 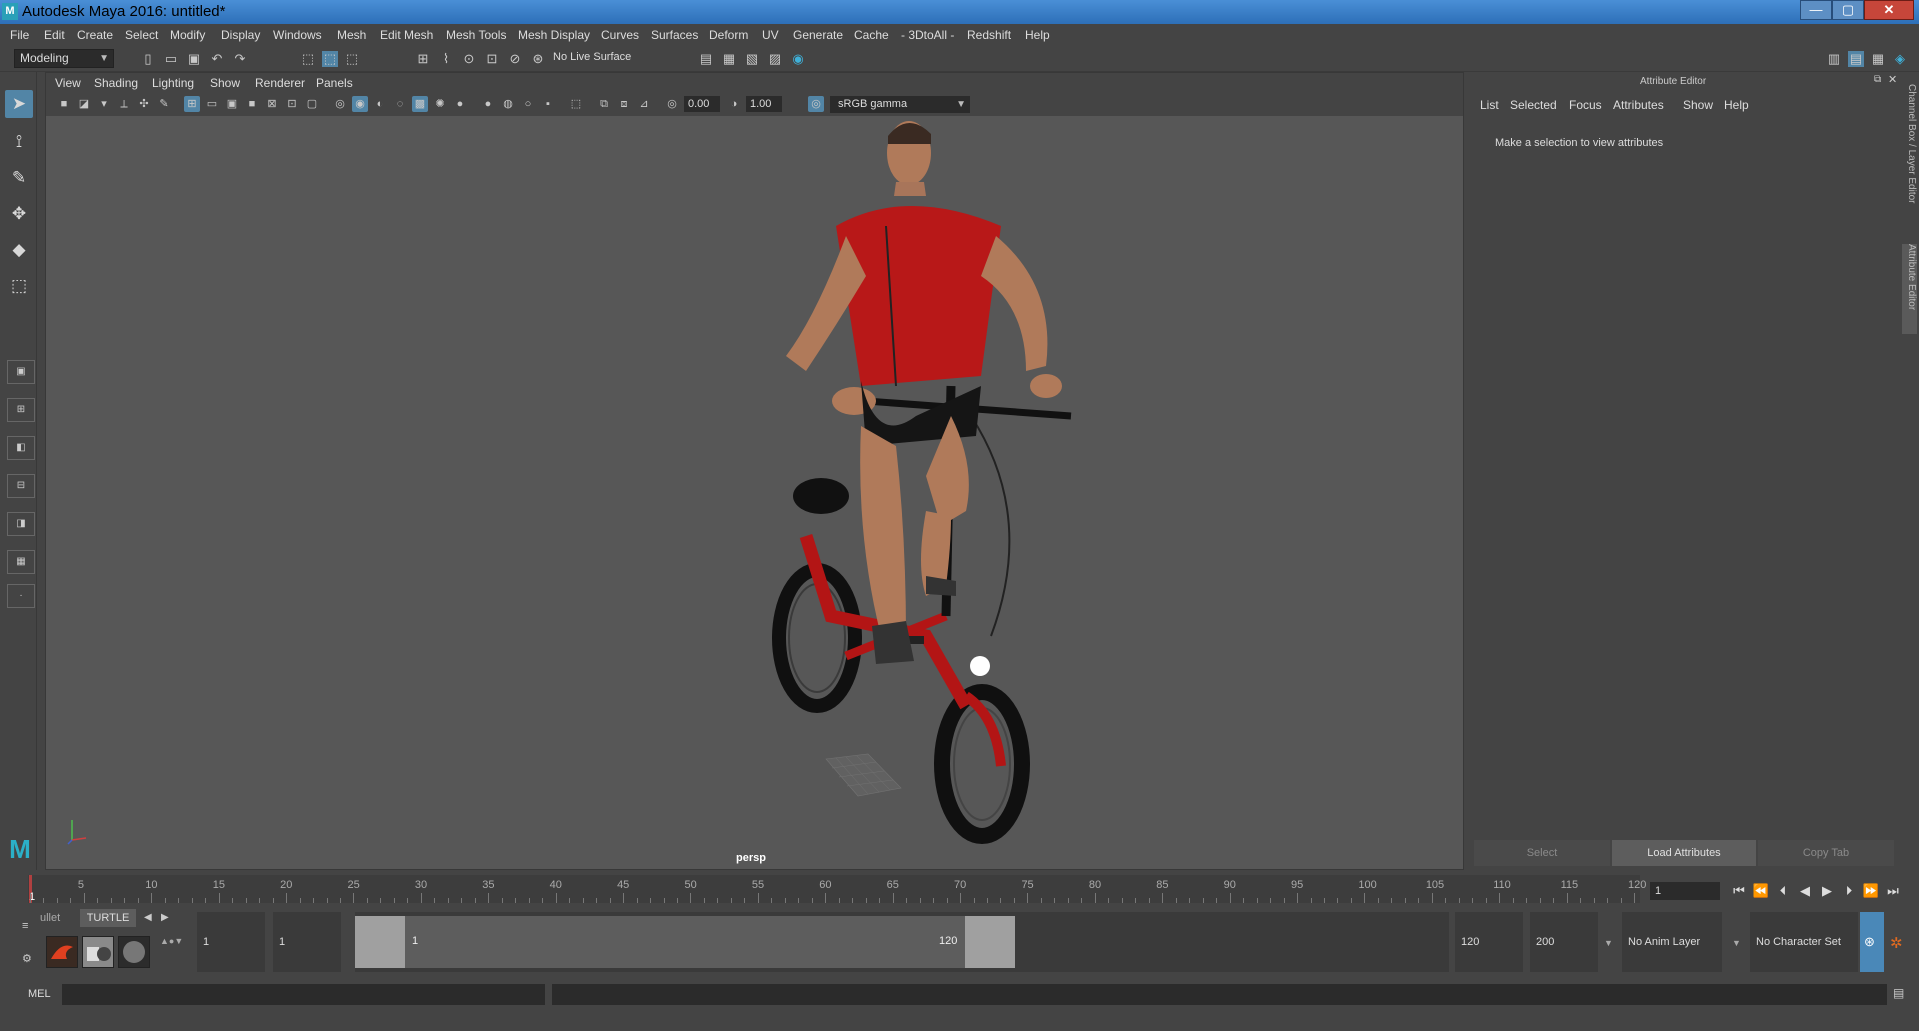 I want to click on animation-preferences-icon: ✲, so click(x=1896, y=943).